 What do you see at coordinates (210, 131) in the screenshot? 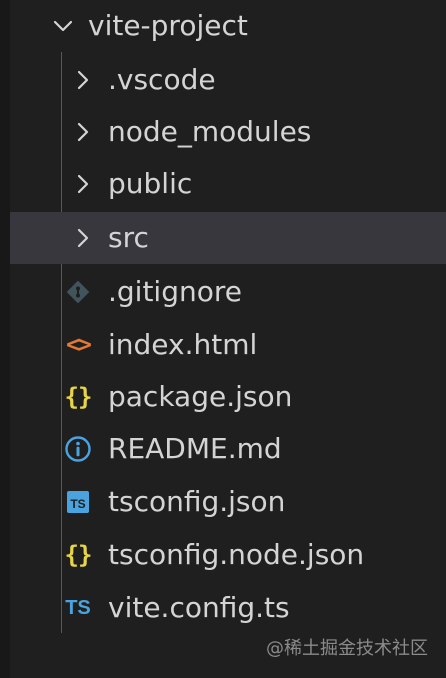
I see `folder-label: node_modules` at bounding box center [210, 131].